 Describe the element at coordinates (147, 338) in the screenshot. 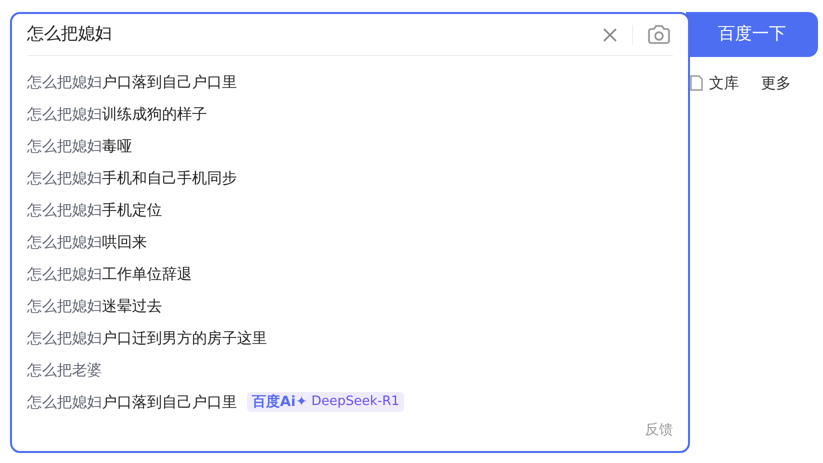

I see `suggestion-item: 怎么把媳妇户口迁到男方的房子这里` at that location.